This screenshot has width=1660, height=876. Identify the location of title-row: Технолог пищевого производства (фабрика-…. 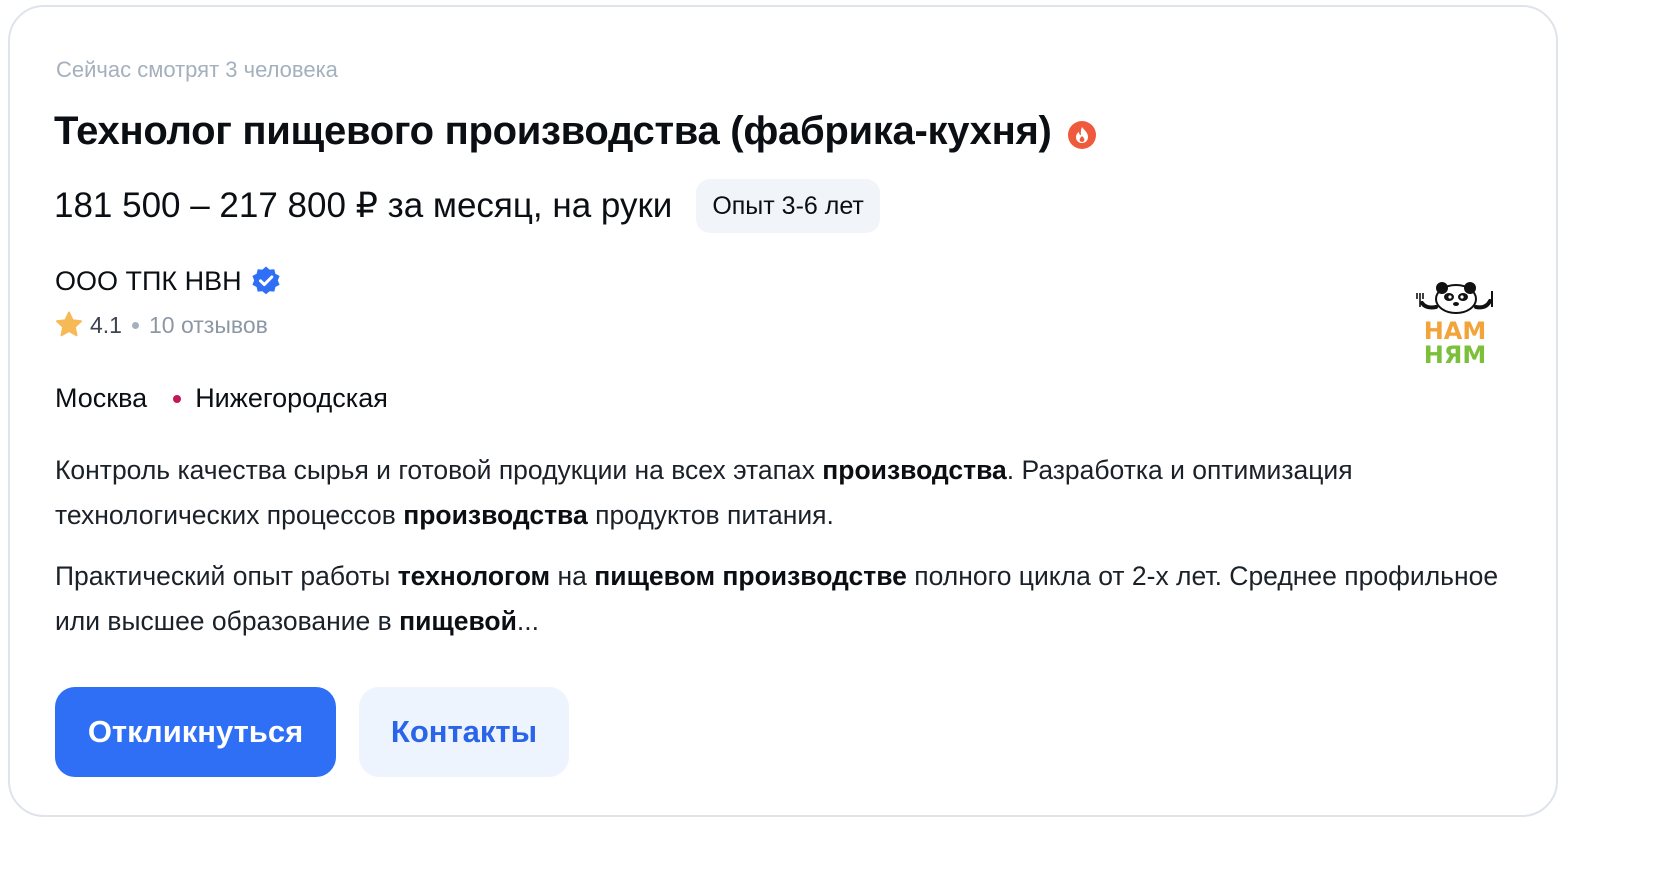
(575, 131).